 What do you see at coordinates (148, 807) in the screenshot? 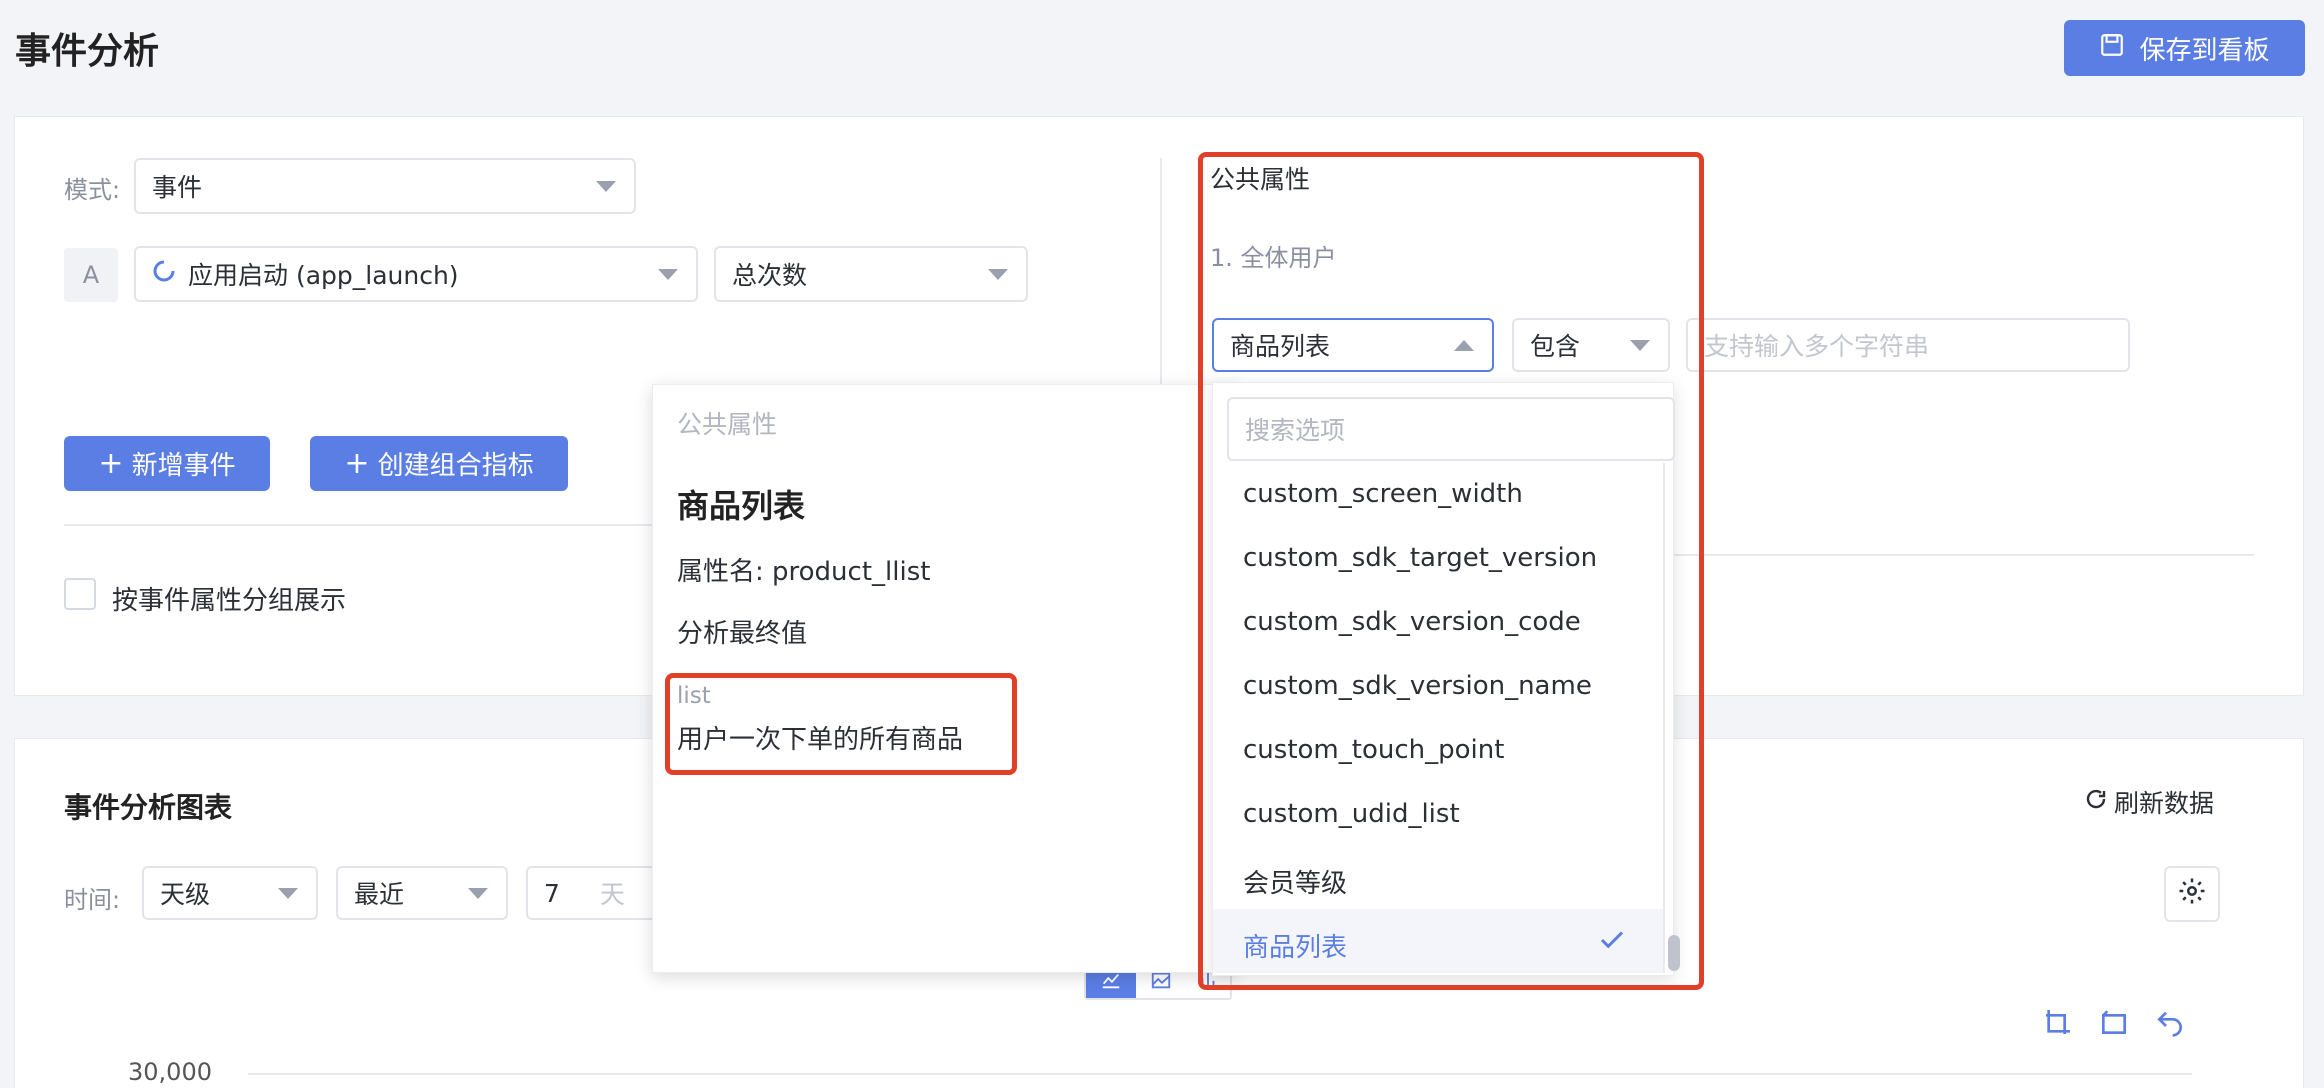
I see `chart-panel-title: 事件分析图表` at bounding box center [148, 807].